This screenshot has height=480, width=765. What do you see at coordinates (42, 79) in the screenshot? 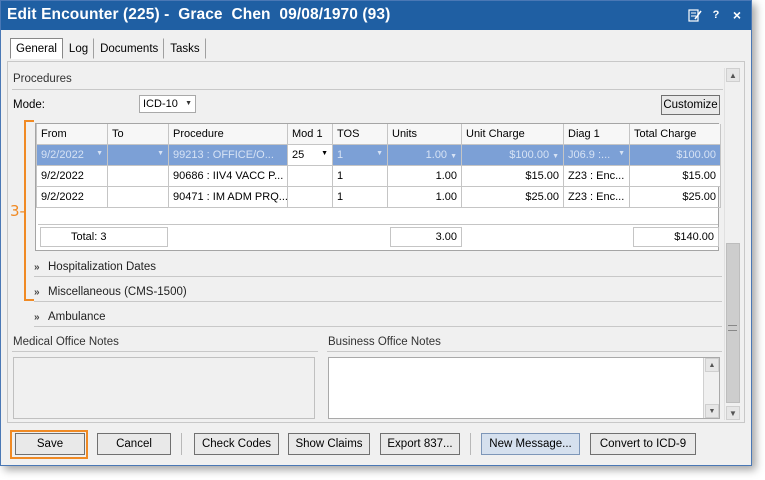
I see `procedures-section-title: Procedures` at bounding box center [42, 79].